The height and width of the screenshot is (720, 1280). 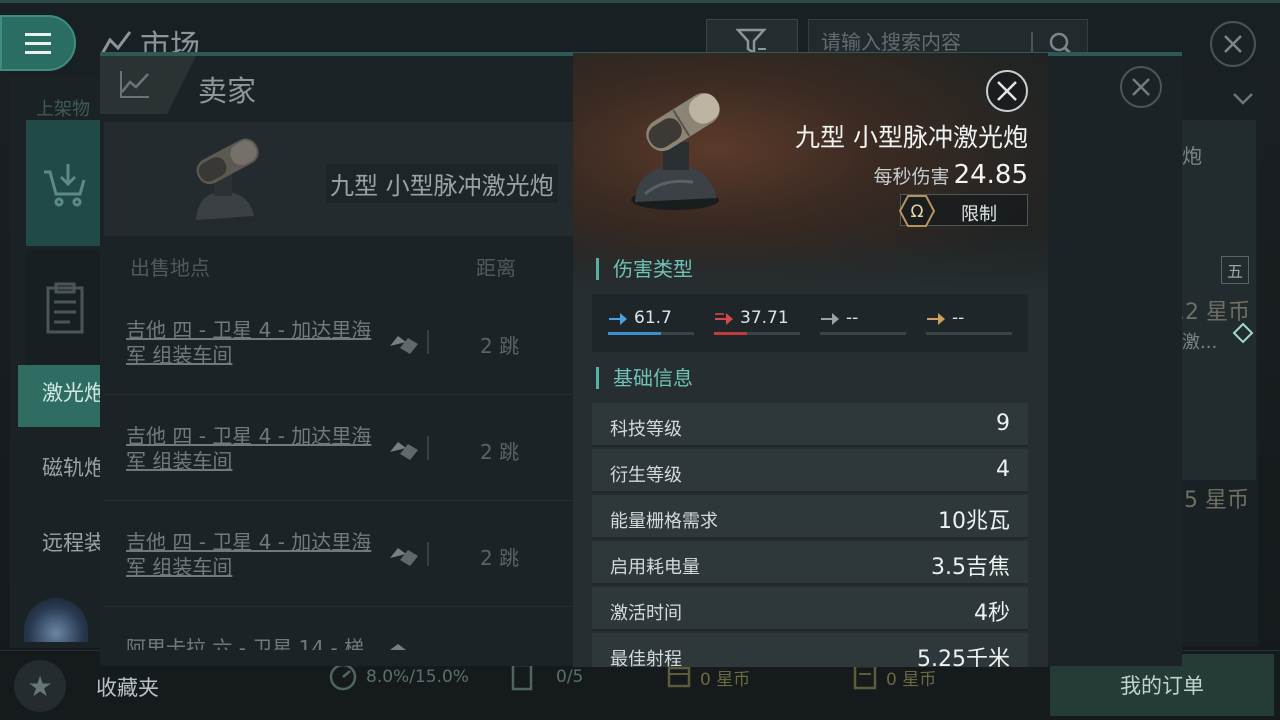 I want to click on omega-icon: Ω, so click(x=917, y=211).